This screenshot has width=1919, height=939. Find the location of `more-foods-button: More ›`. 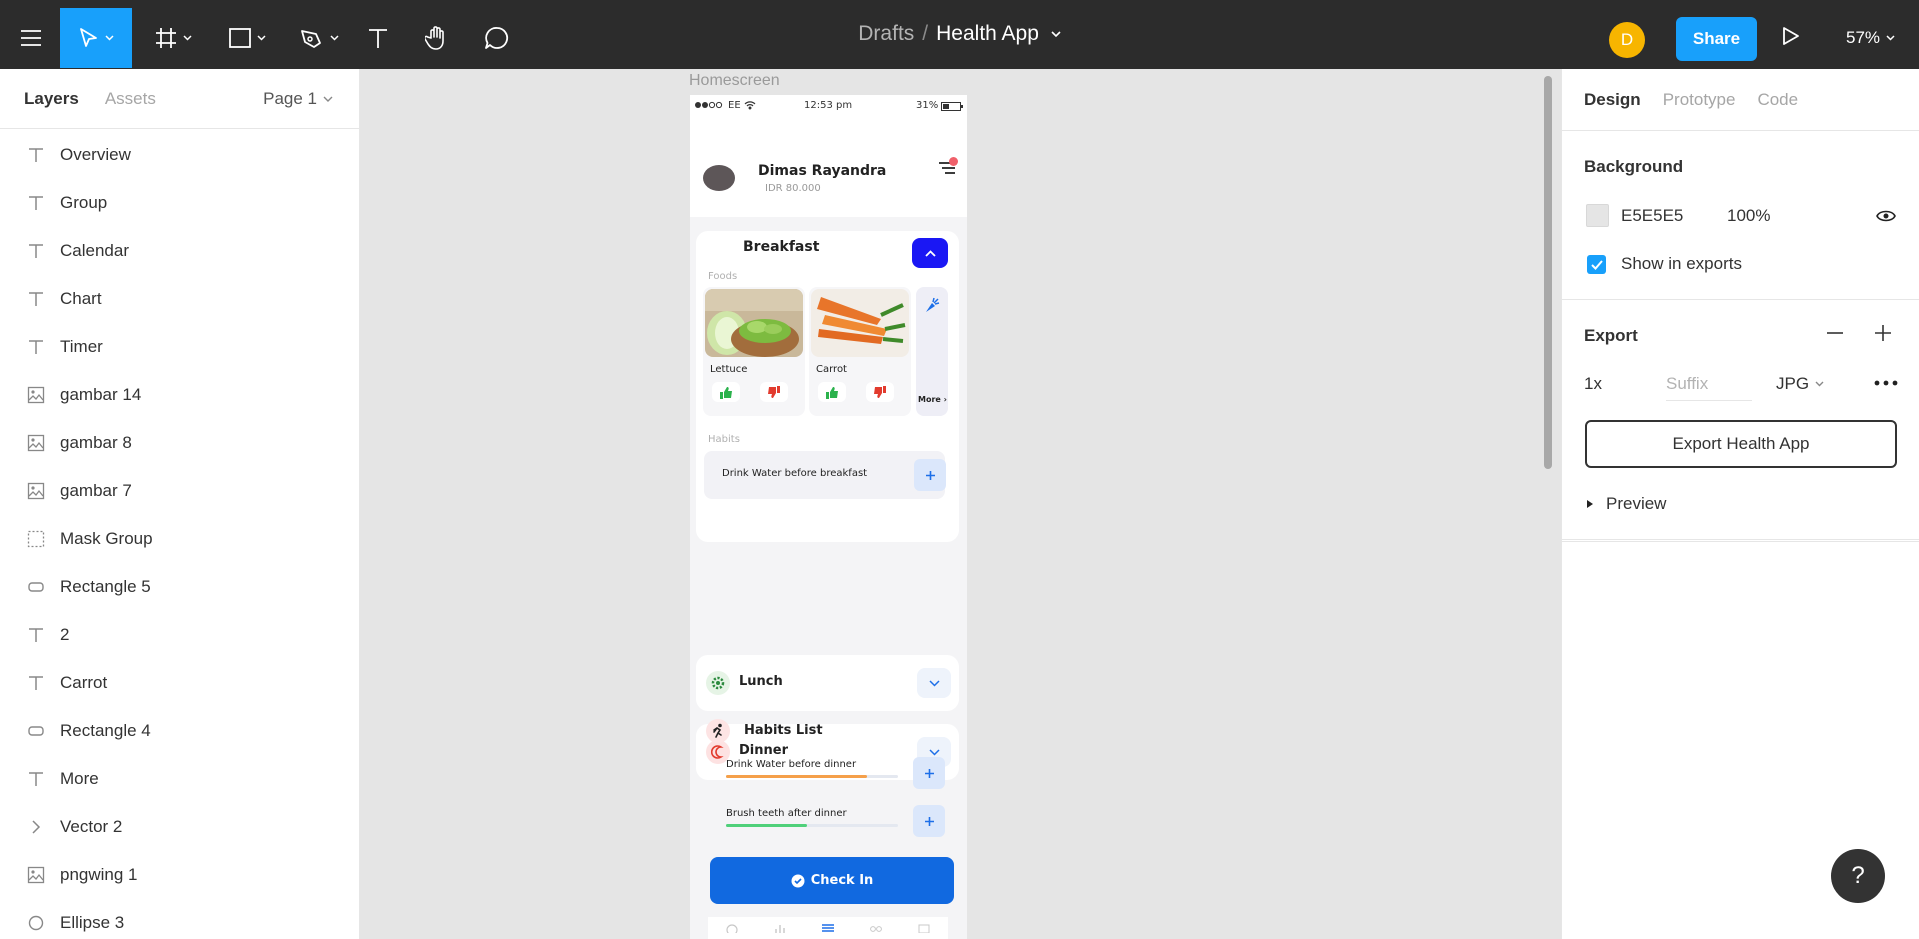

more-foods-button: More › is located at coordinates (932, 351).